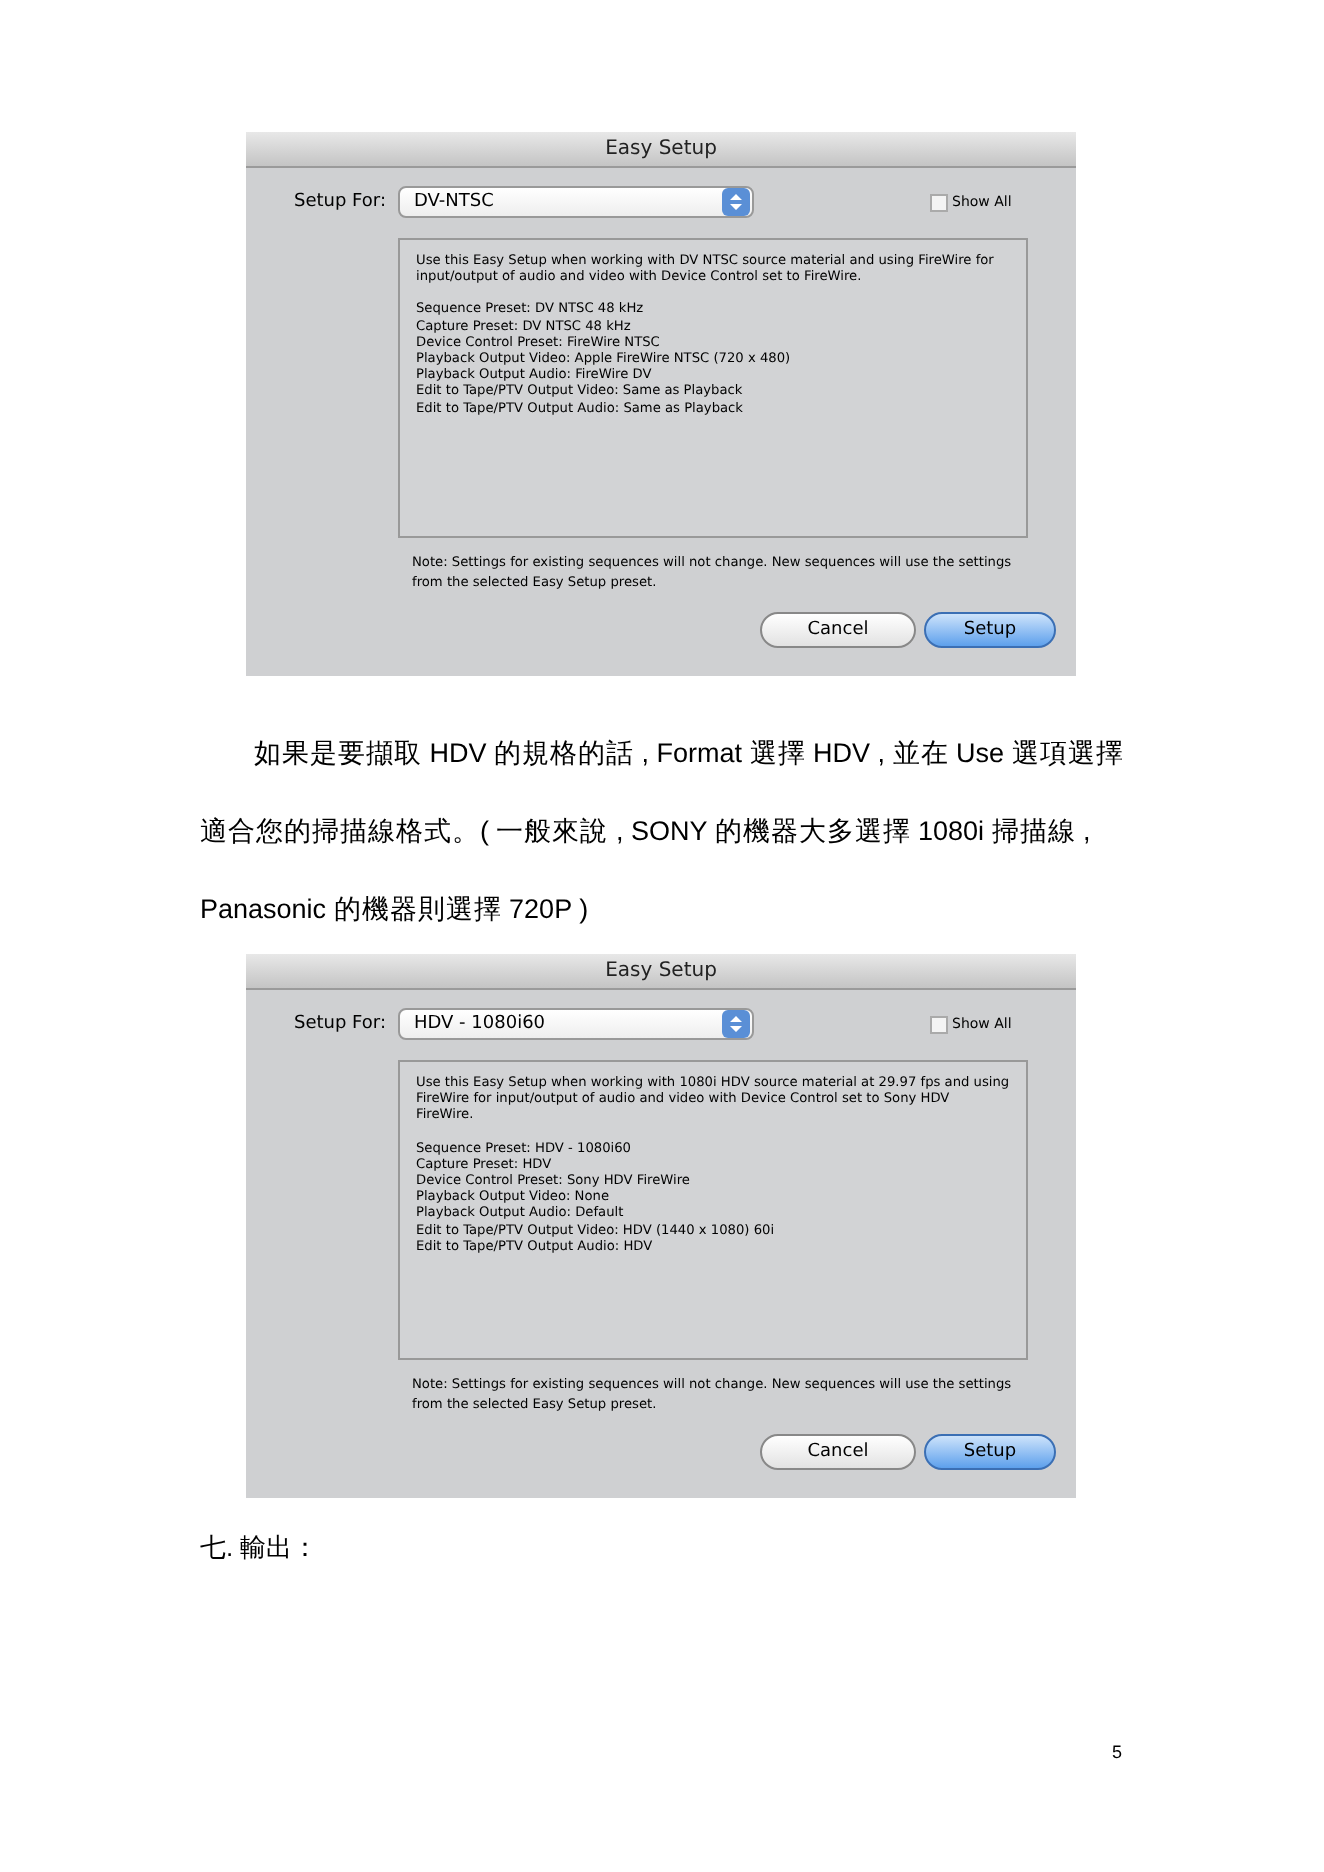 This screenshot has height=1872, width=1324. I want to click on preset-dropdown: HDV - 1080i60, so click(576, 1024).